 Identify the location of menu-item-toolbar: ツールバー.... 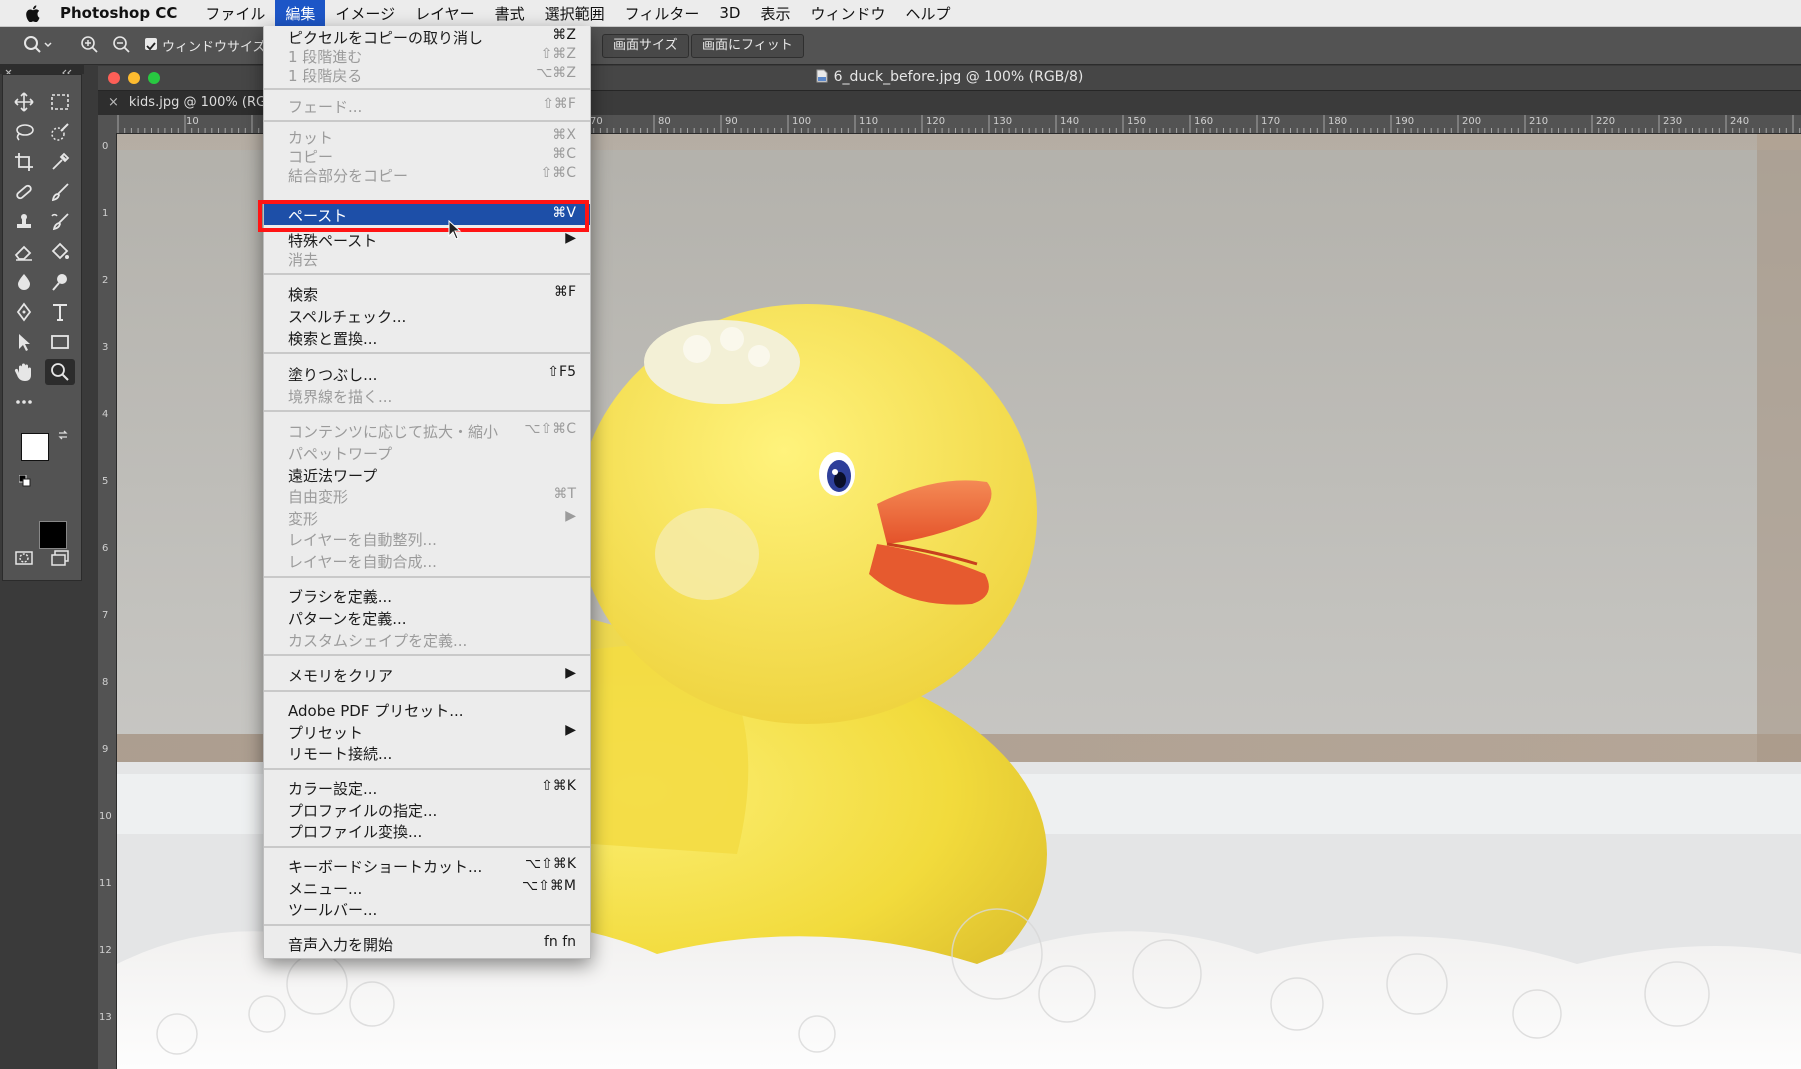
(427, 908).